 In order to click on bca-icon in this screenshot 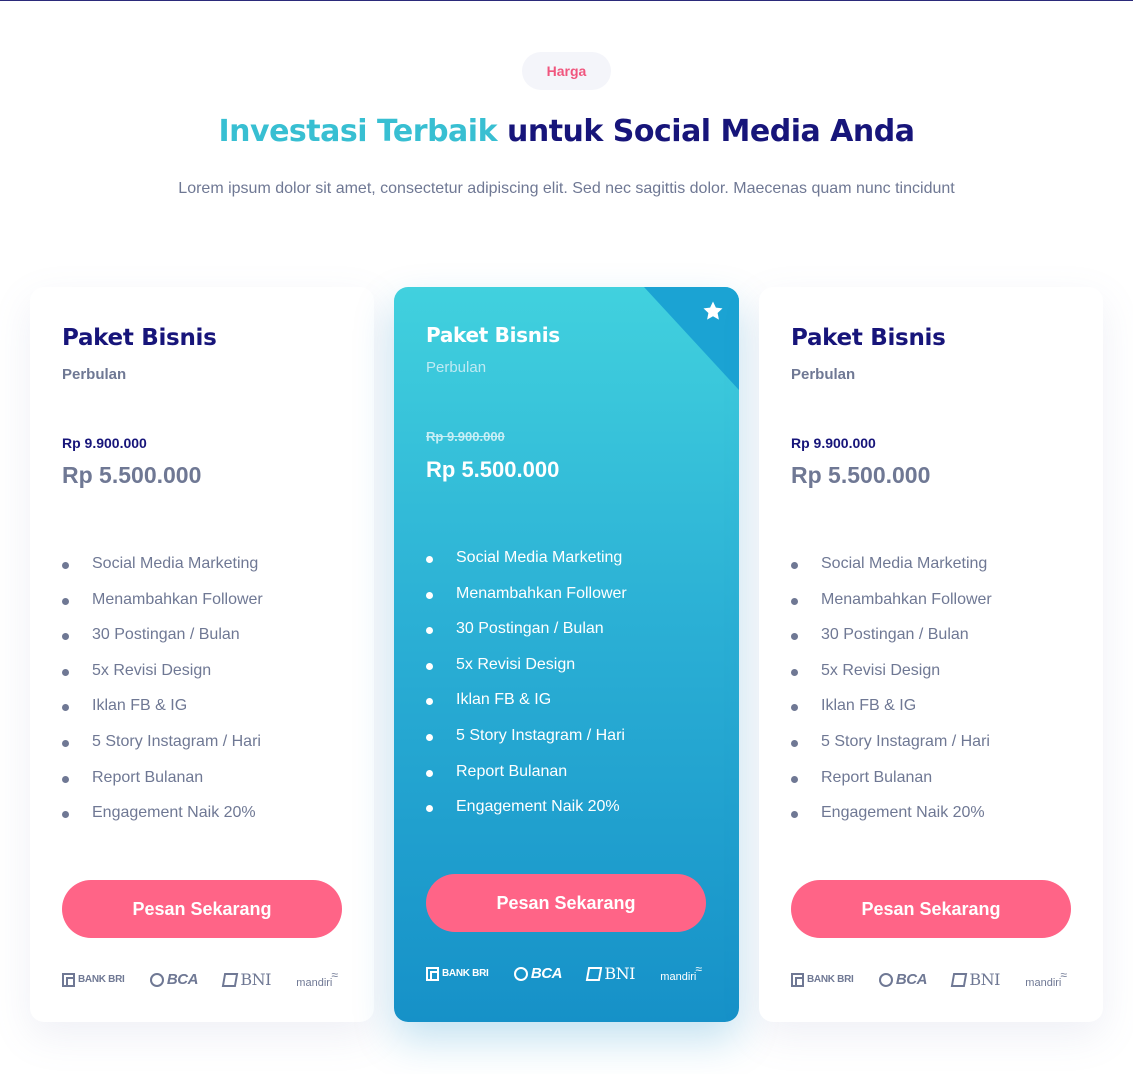, I will do `click(520, 973)`.